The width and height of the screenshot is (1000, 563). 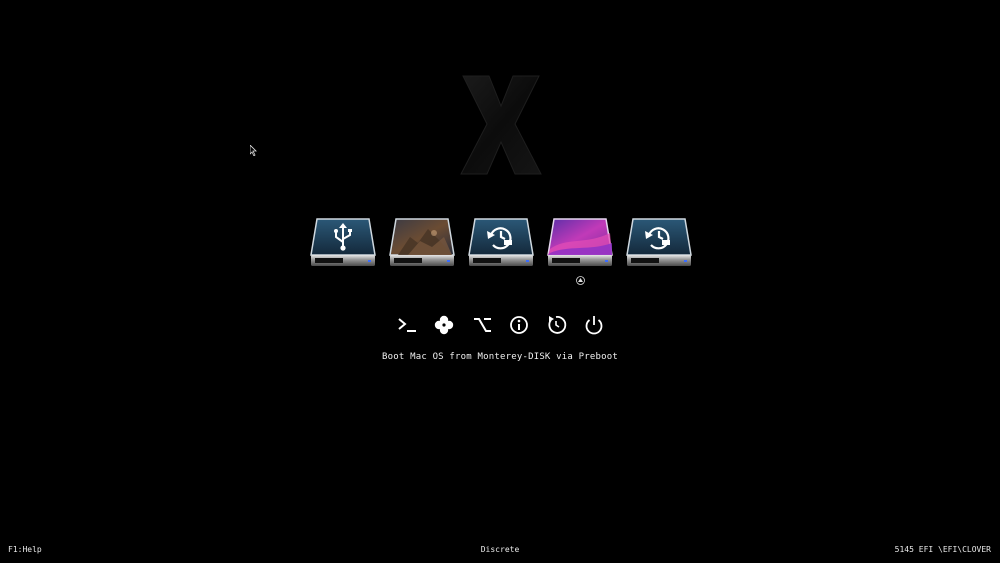 I want to click on option-key-icon, so click(x=482, y=325).